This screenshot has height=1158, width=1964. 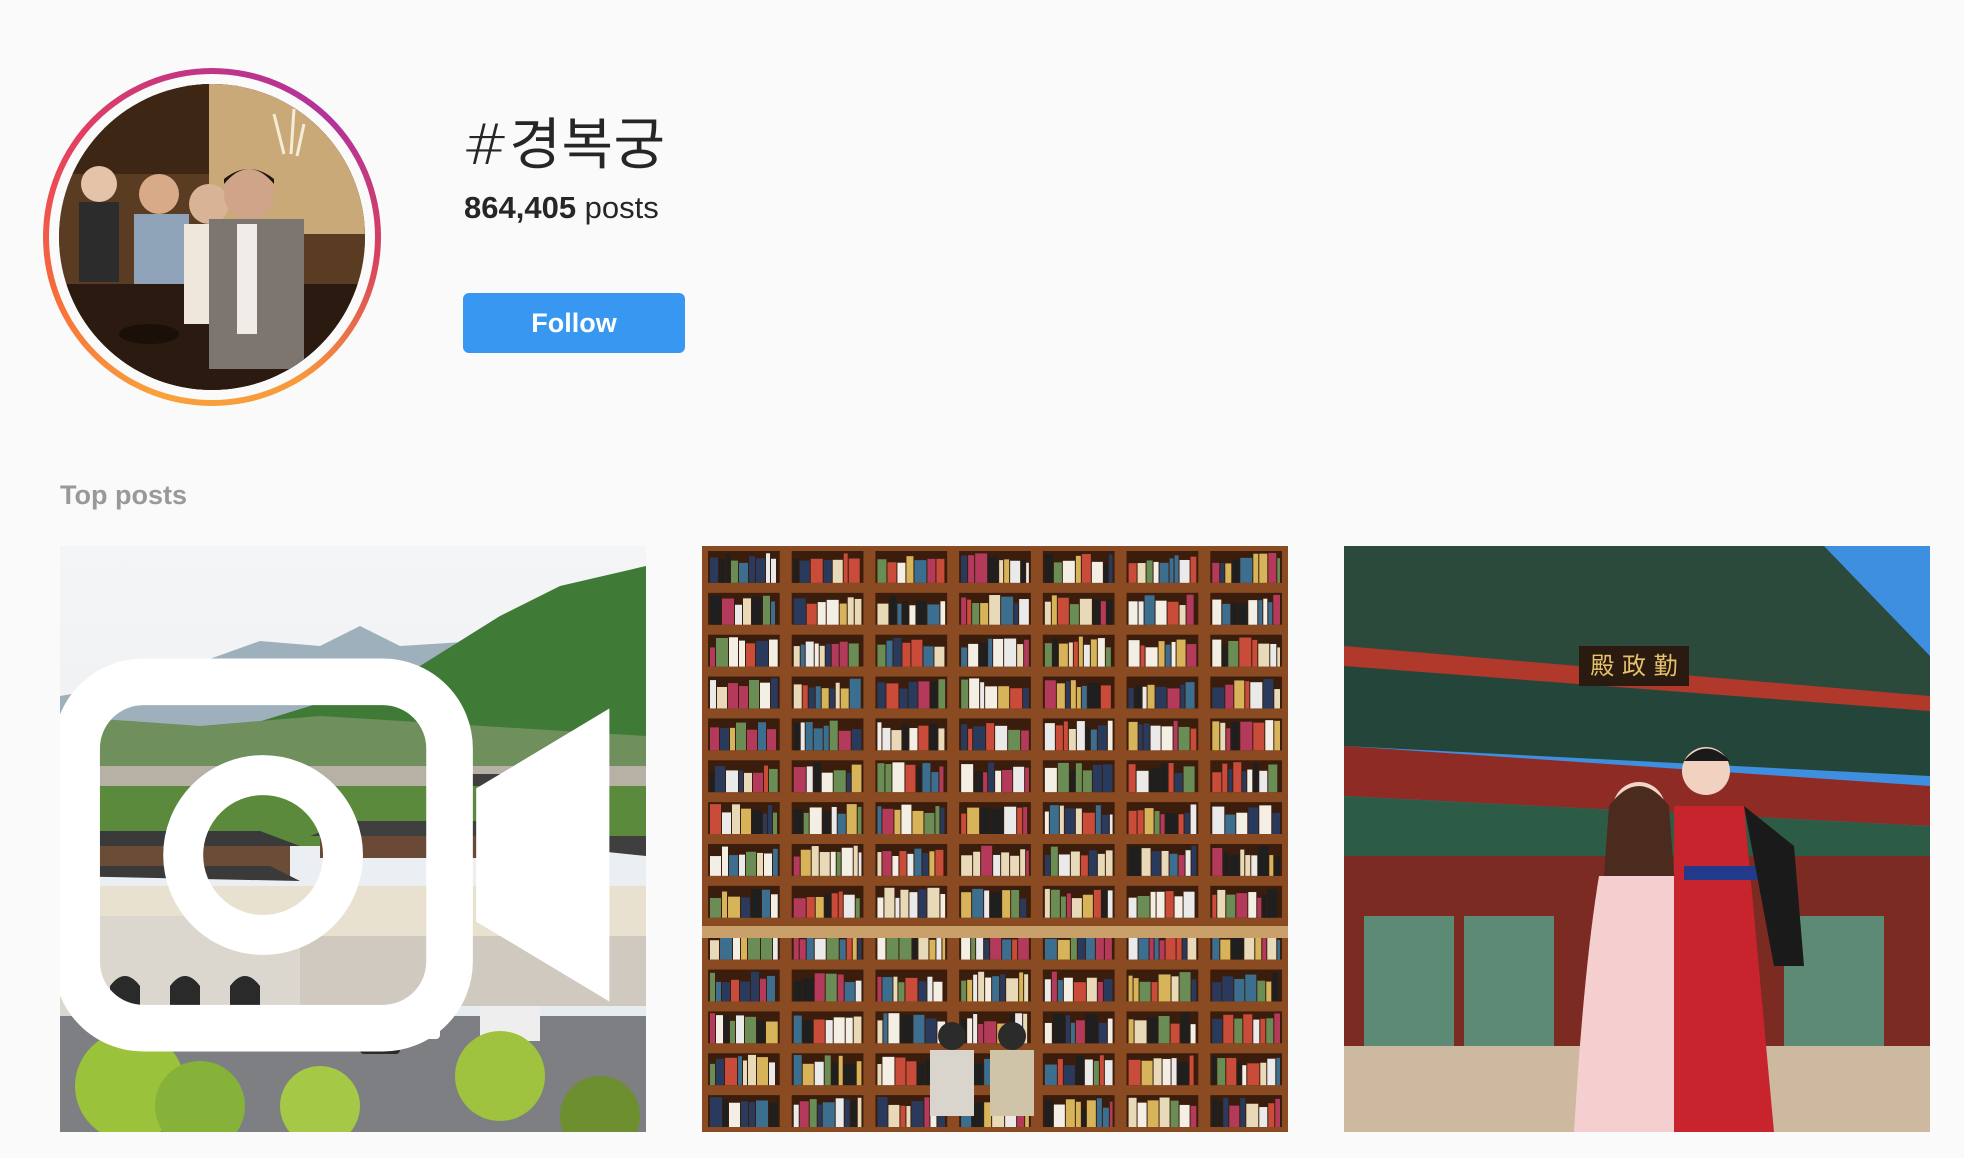 What do you see at coordinates (123, 495) in the screenshot?
I see `top-posts-label: Top posts` at bounding box center [123, 495].